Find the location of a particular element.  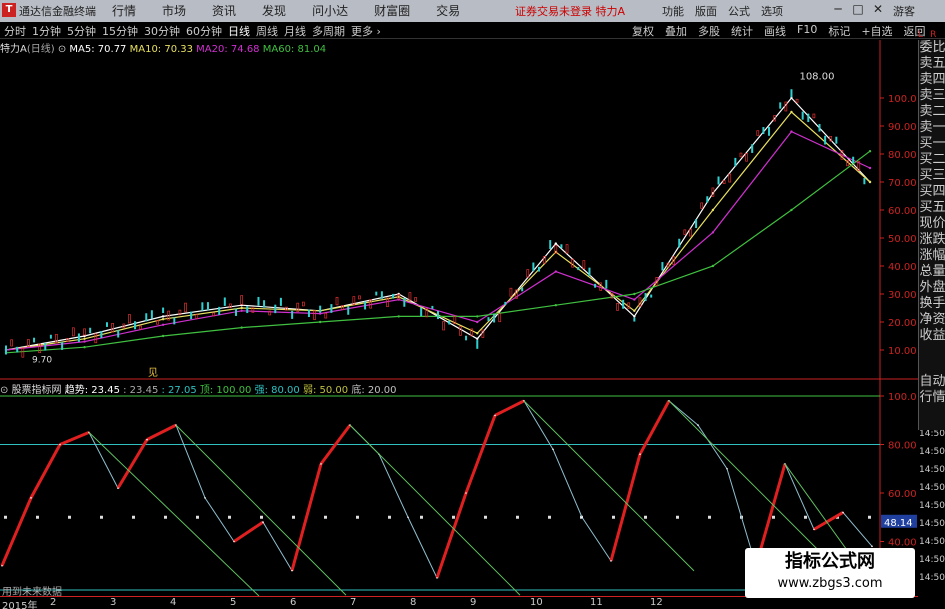

side-bottom-item: 自动 is located at coordinates (932, 382).